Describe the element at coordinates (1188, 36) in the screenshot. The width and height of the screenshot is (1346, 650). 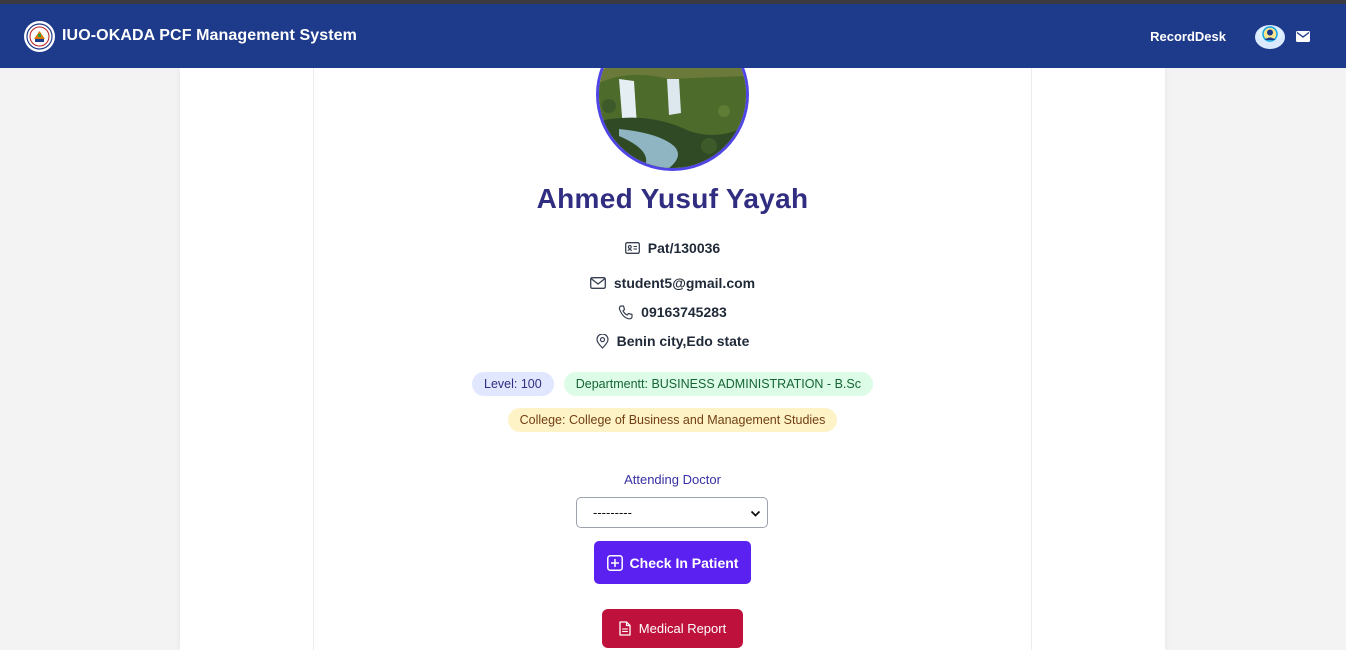
I see `recorddesk-link: RecordDesk` at that location.